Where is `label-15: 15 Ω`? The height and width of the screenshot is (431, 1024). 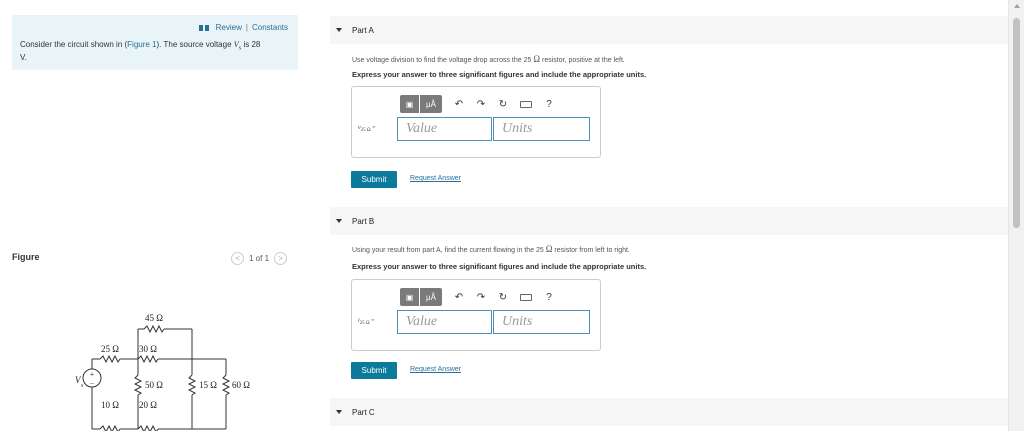
label-15: 15 Ω is located at coordinates (208, 385).